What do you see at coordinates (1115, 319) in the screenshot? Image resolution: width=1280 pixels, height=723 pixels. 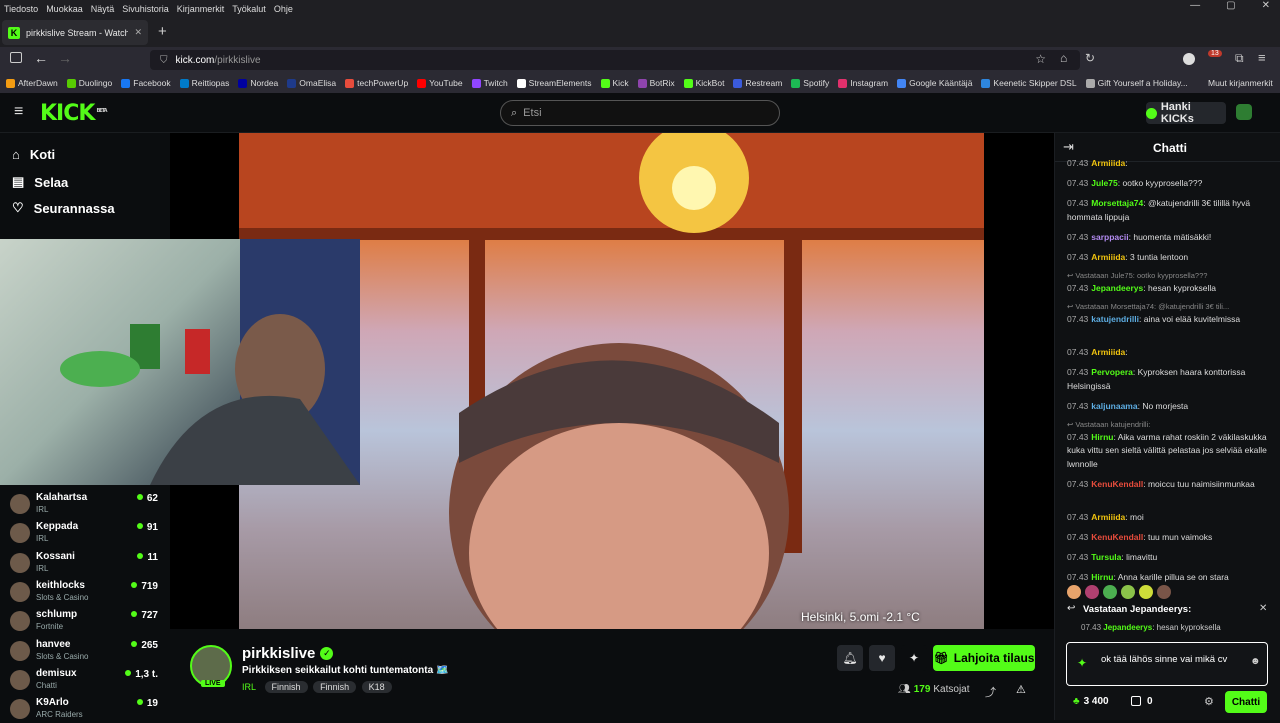 I see `message-user: katujendrilli` at bounding box center [1115, 319].